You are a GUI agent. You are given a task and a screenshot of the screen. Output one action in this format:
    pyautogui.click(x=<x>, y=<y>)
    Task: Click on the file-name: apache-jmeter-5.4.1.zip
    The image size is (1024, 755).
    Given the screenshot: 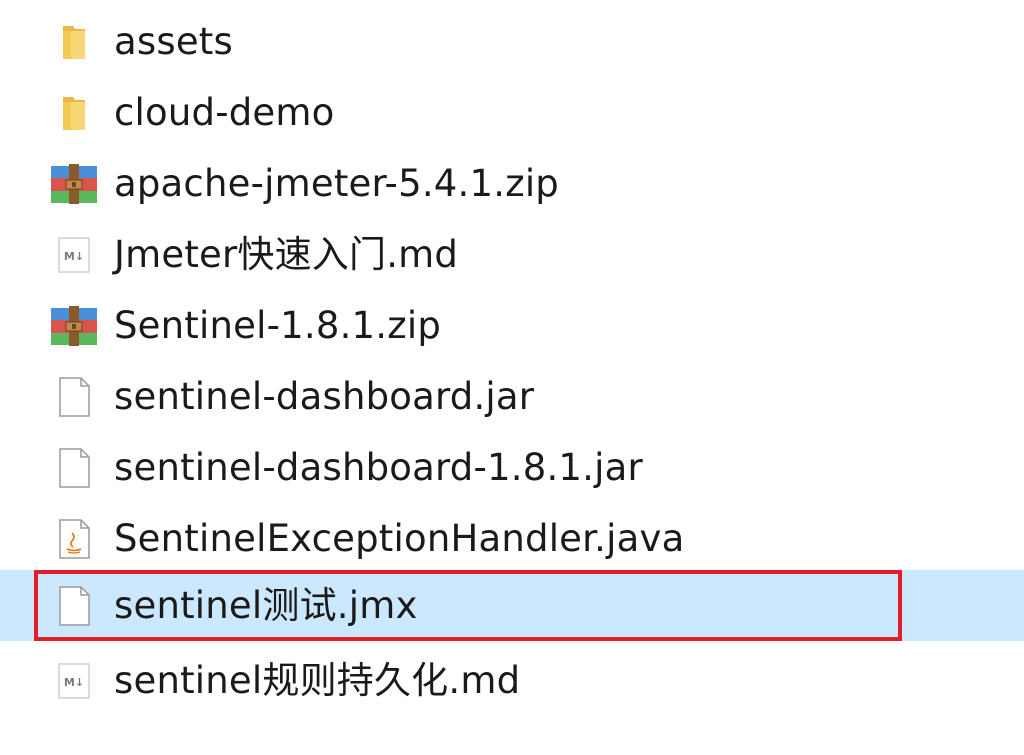 What is the action you would take?
    pyautogui.click(x=336, y=183)
    